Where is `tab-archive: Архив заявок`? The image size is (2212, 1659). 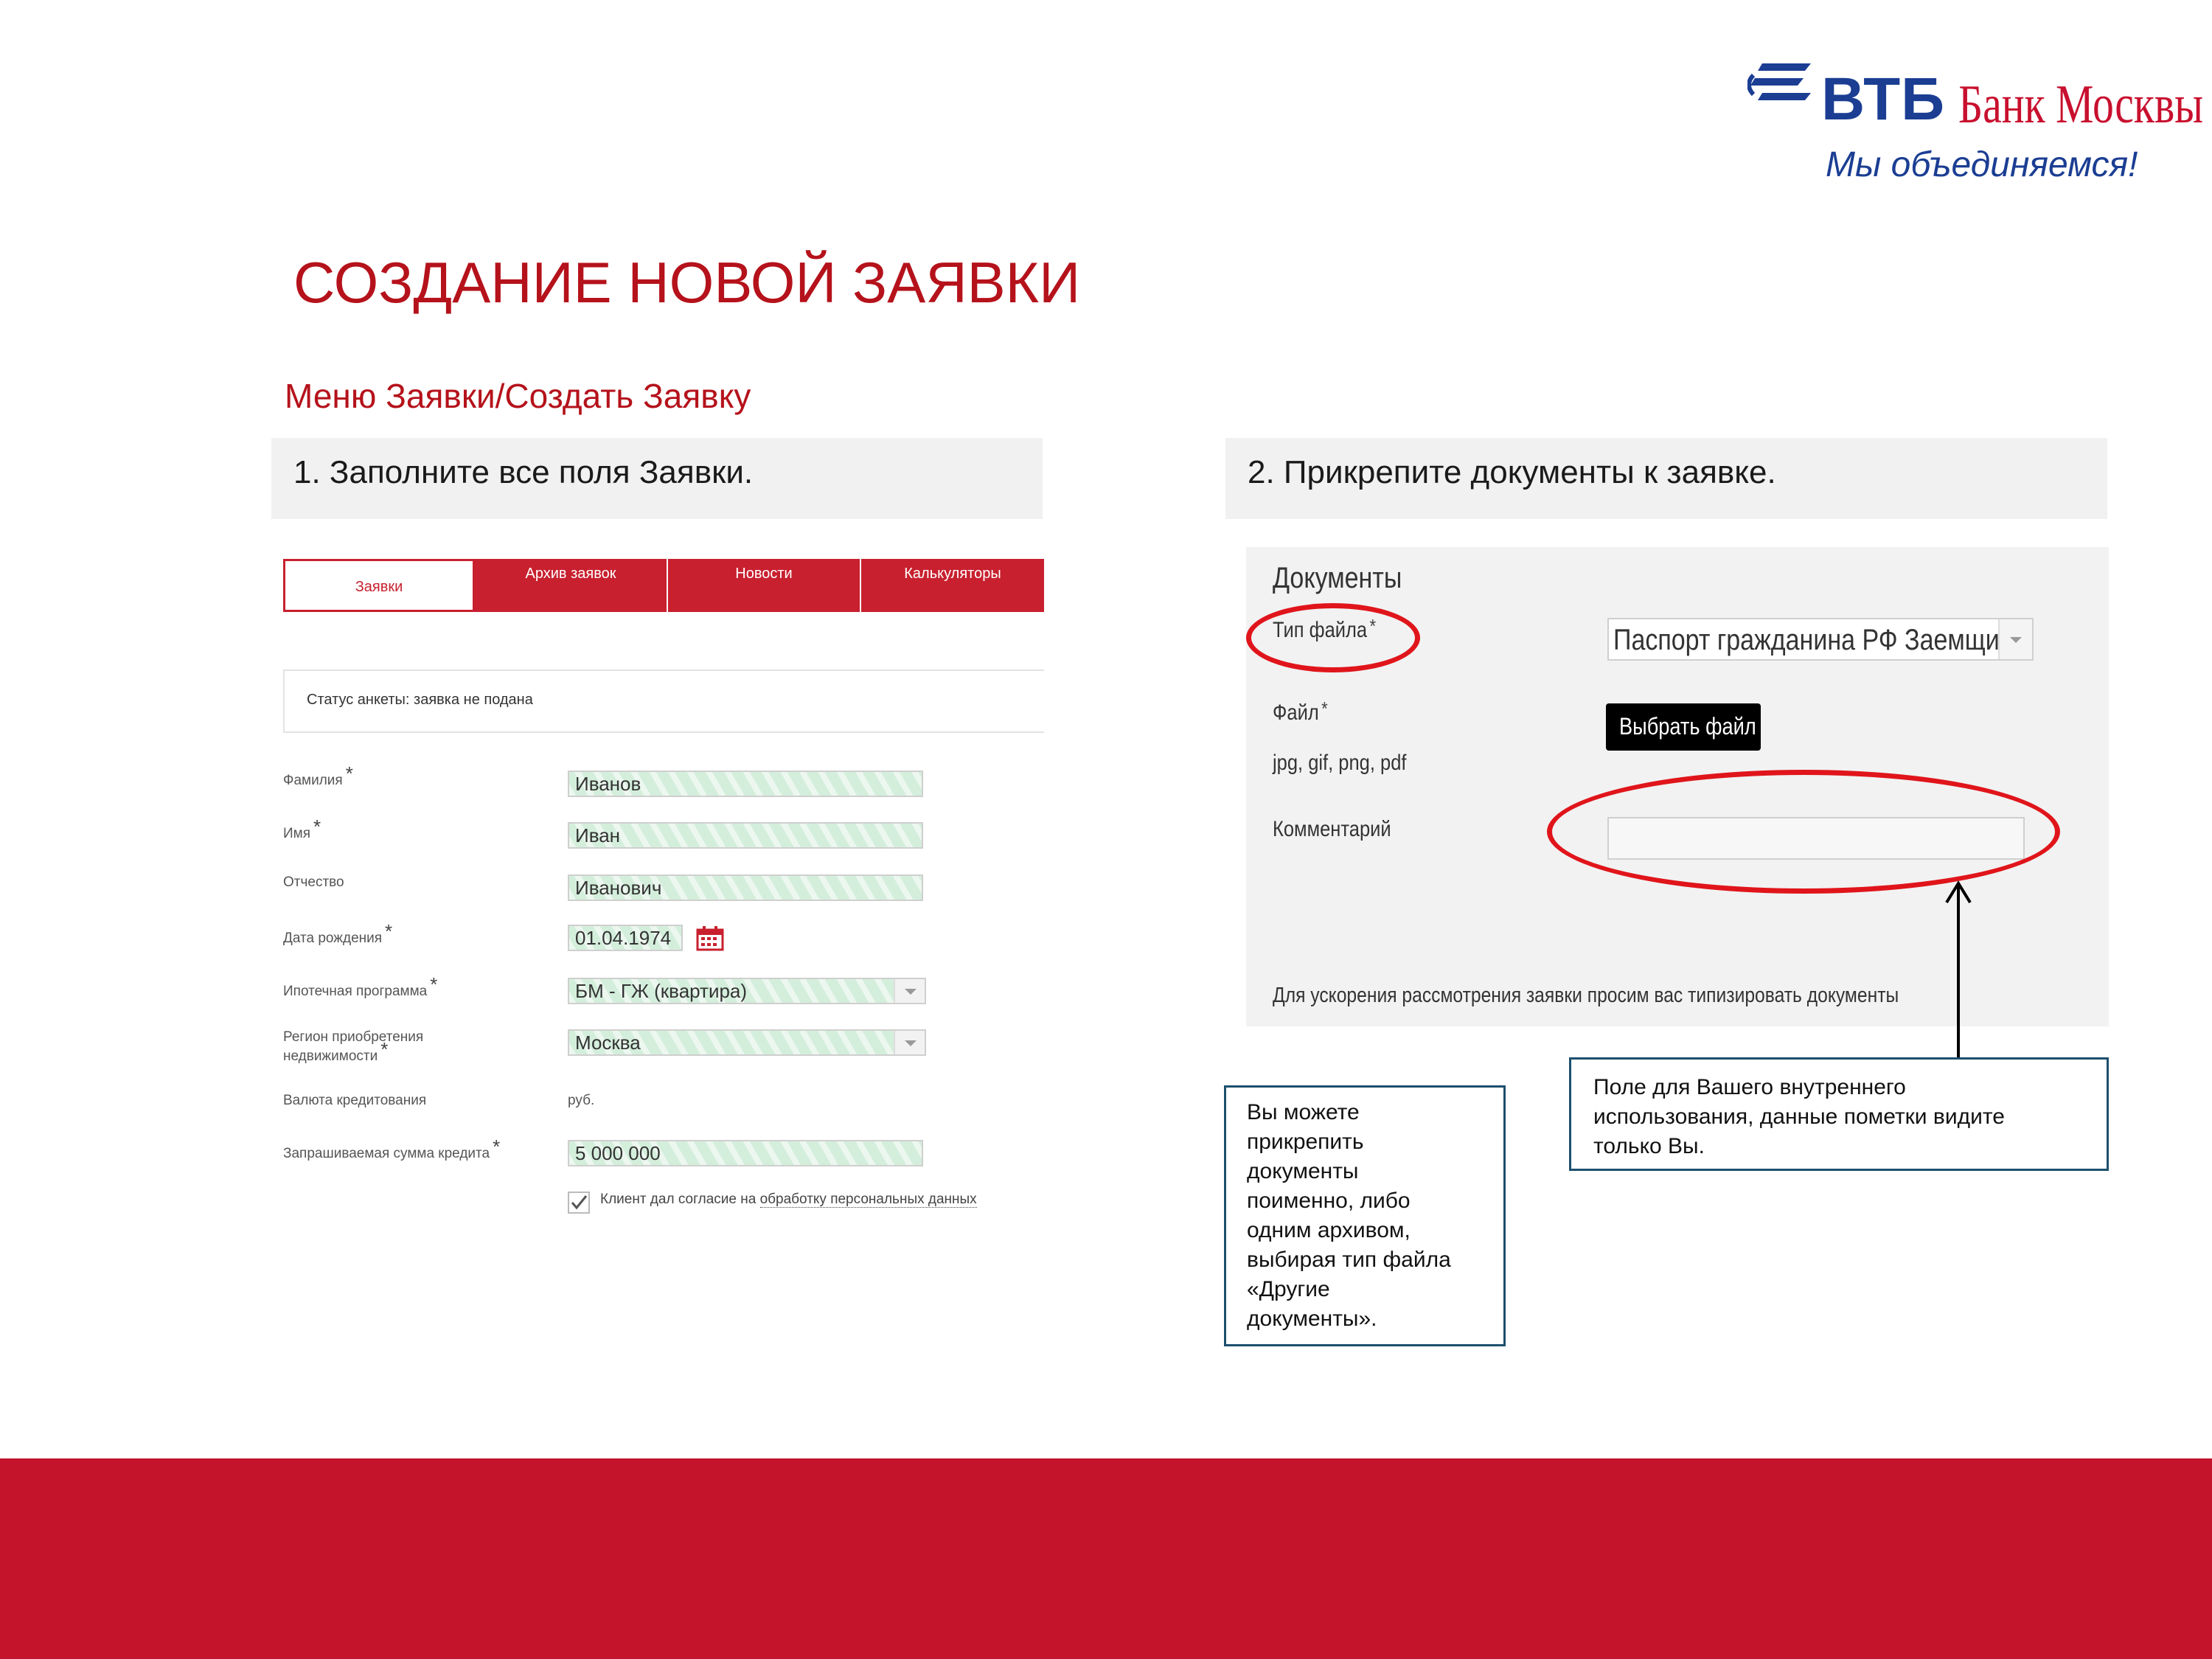 tab-archive: Архив заявок is located at coordinates (571, 585).